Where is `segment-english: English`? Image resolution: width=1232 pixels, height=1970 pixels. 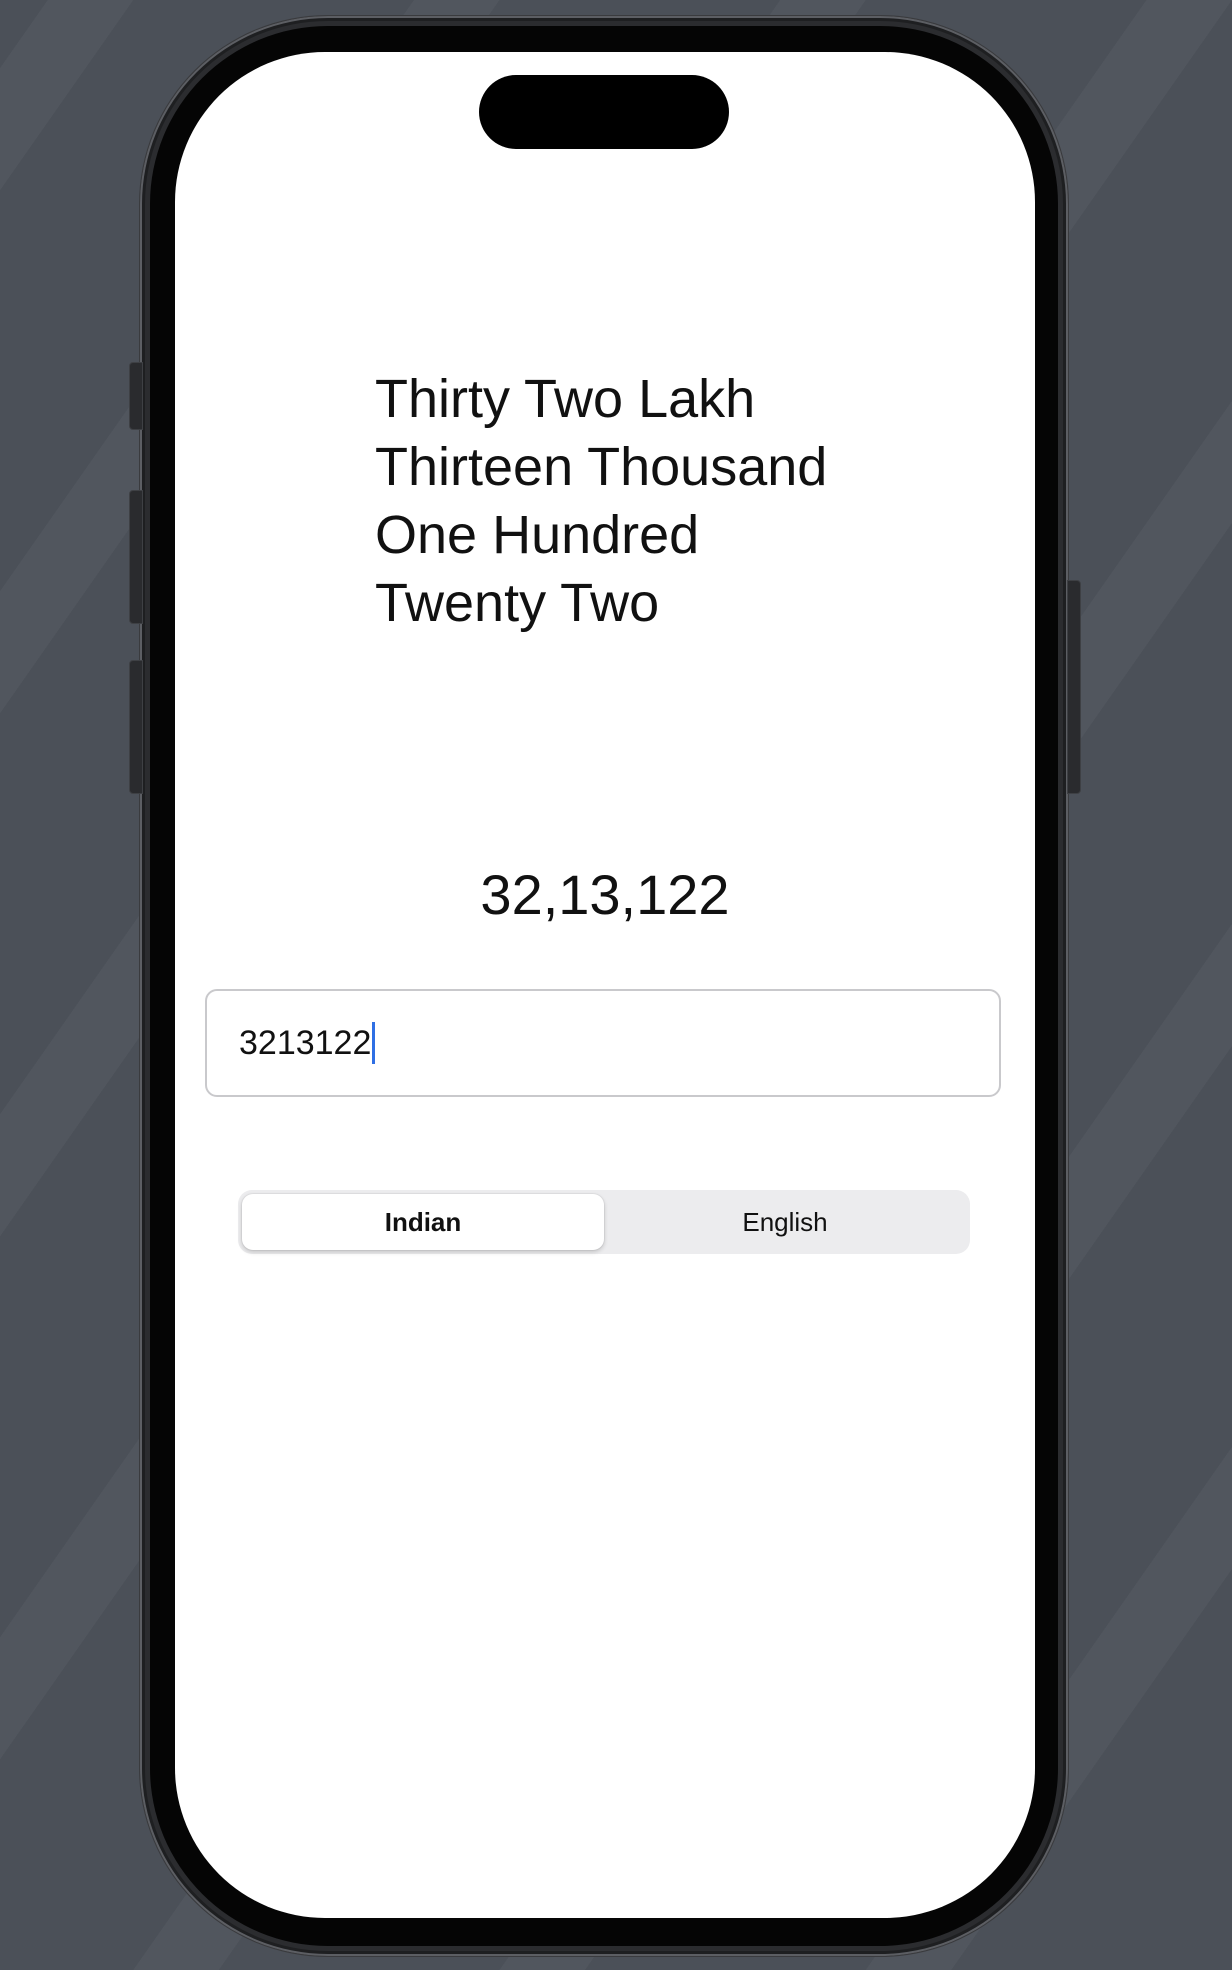 segment-english: English is located at coordinates (785, 1222).